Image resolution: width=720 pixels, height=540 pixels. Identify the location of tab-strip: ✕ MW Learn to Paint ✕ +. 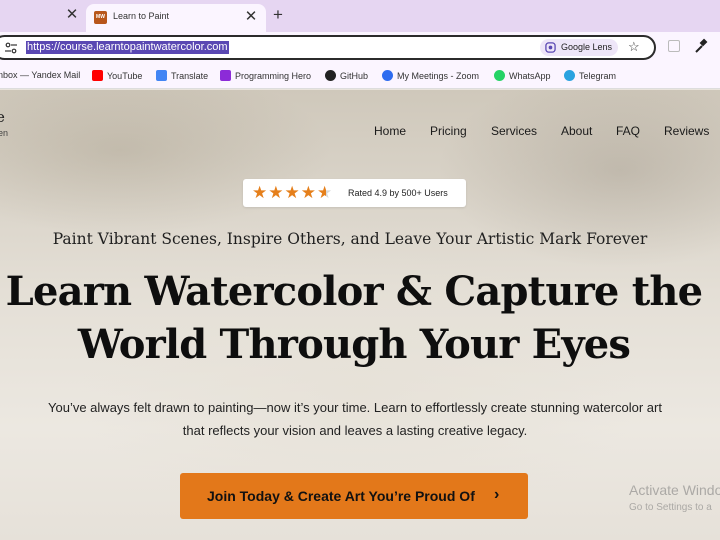
(360, 16).